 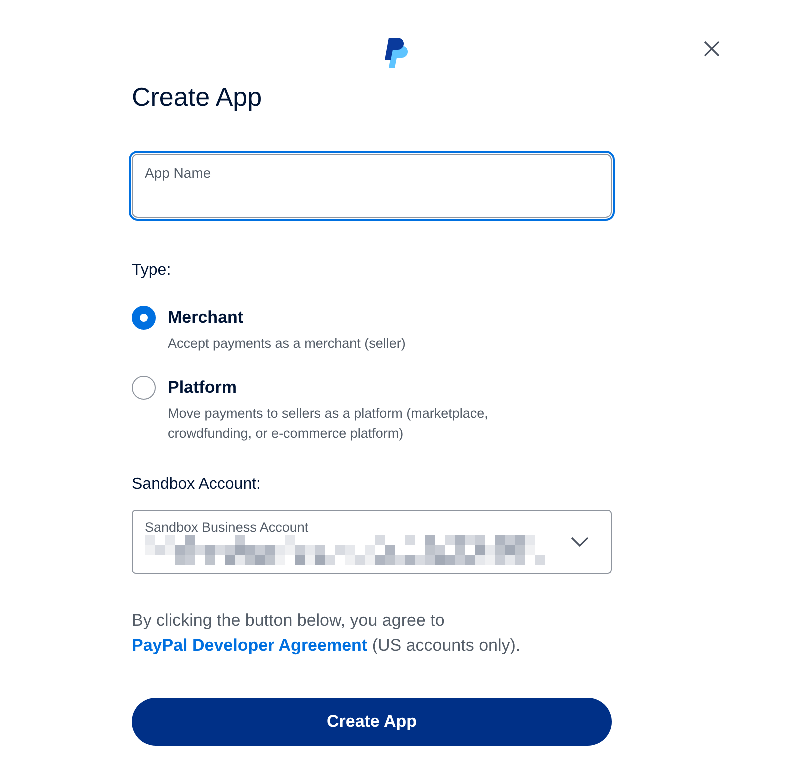 What do you see at coordinates (372, 542) in the screenshot?
I see `sandbox-account-select: Sandbox Business Account` at bounding box center [372, 542].